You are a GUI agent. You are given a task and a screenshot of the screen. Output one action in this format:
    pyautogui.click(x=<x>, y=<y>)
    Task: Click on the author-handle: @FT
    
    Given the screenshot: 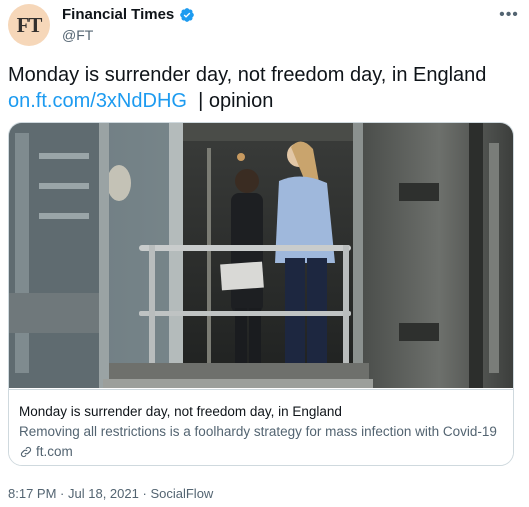 What is the action you would take?
    pyautogui.click(x=128, y=35)
    